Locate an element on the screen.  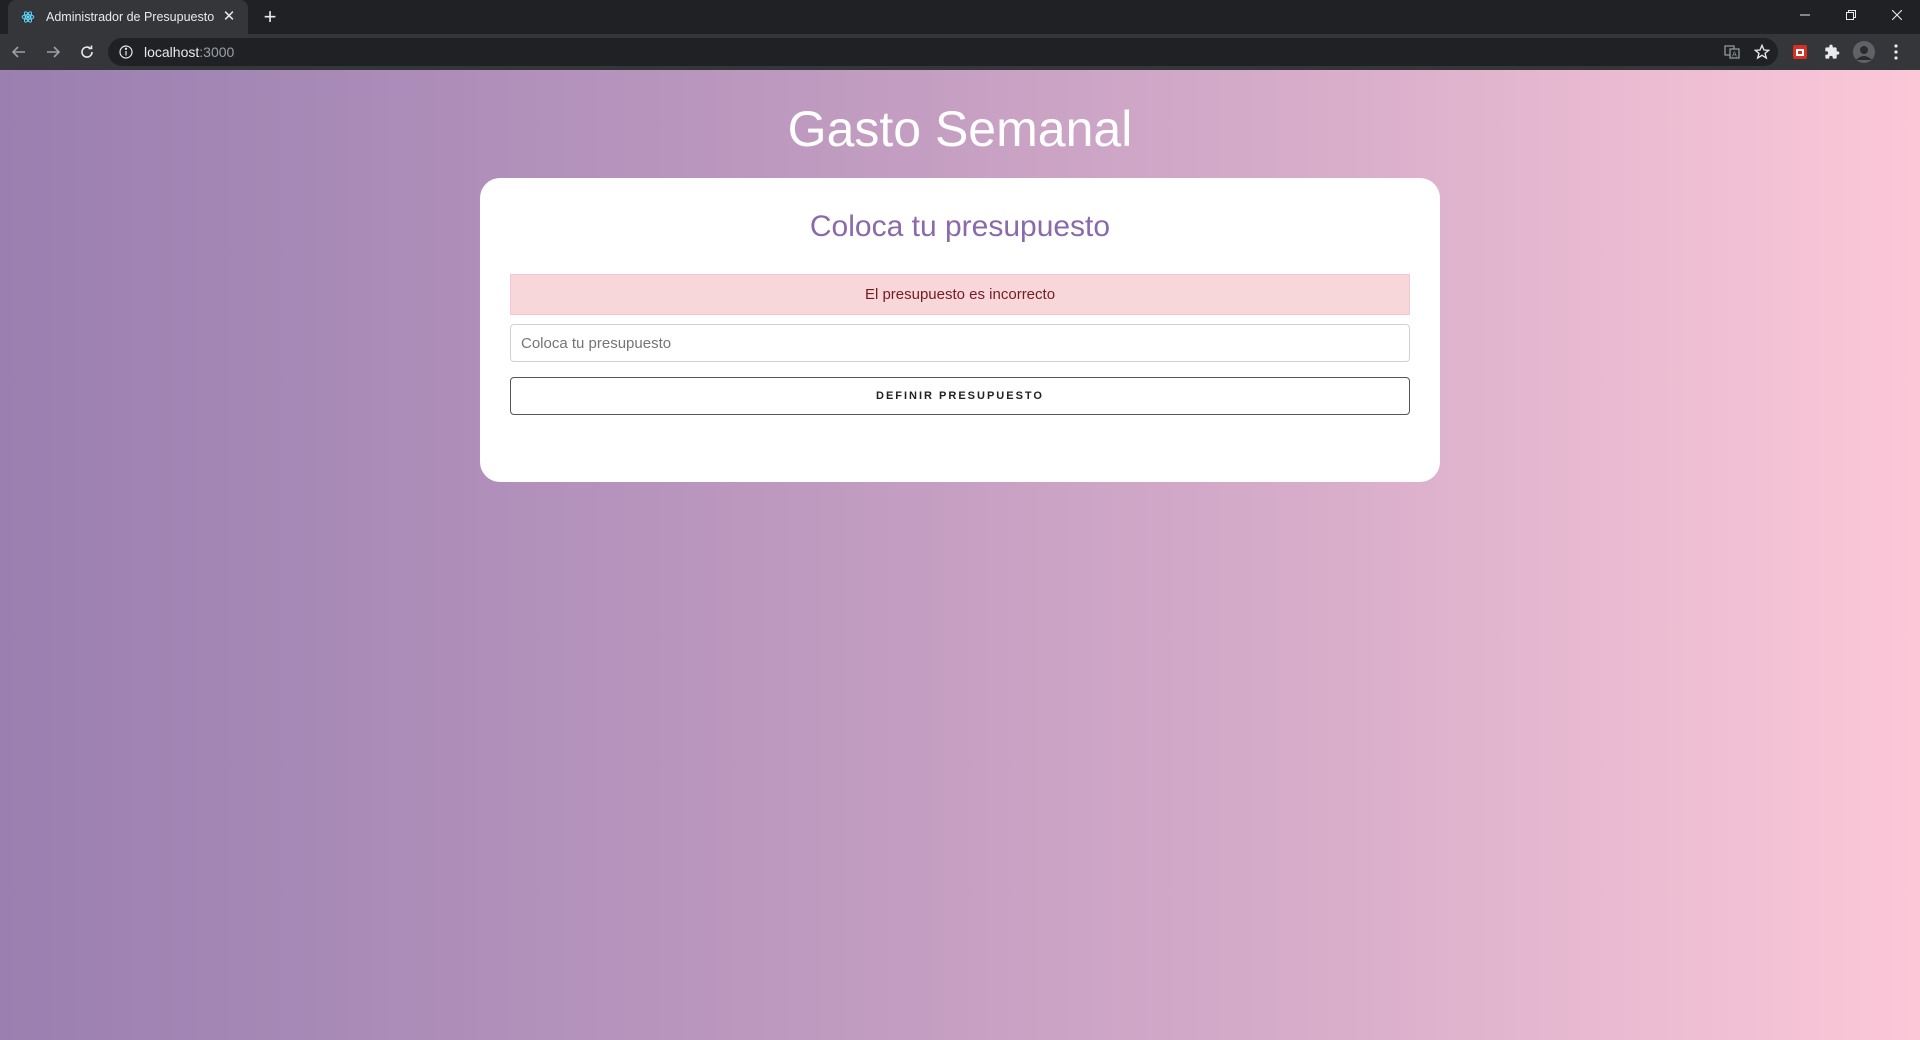
forward-arrow-icon is located at coordinates (53, 52).